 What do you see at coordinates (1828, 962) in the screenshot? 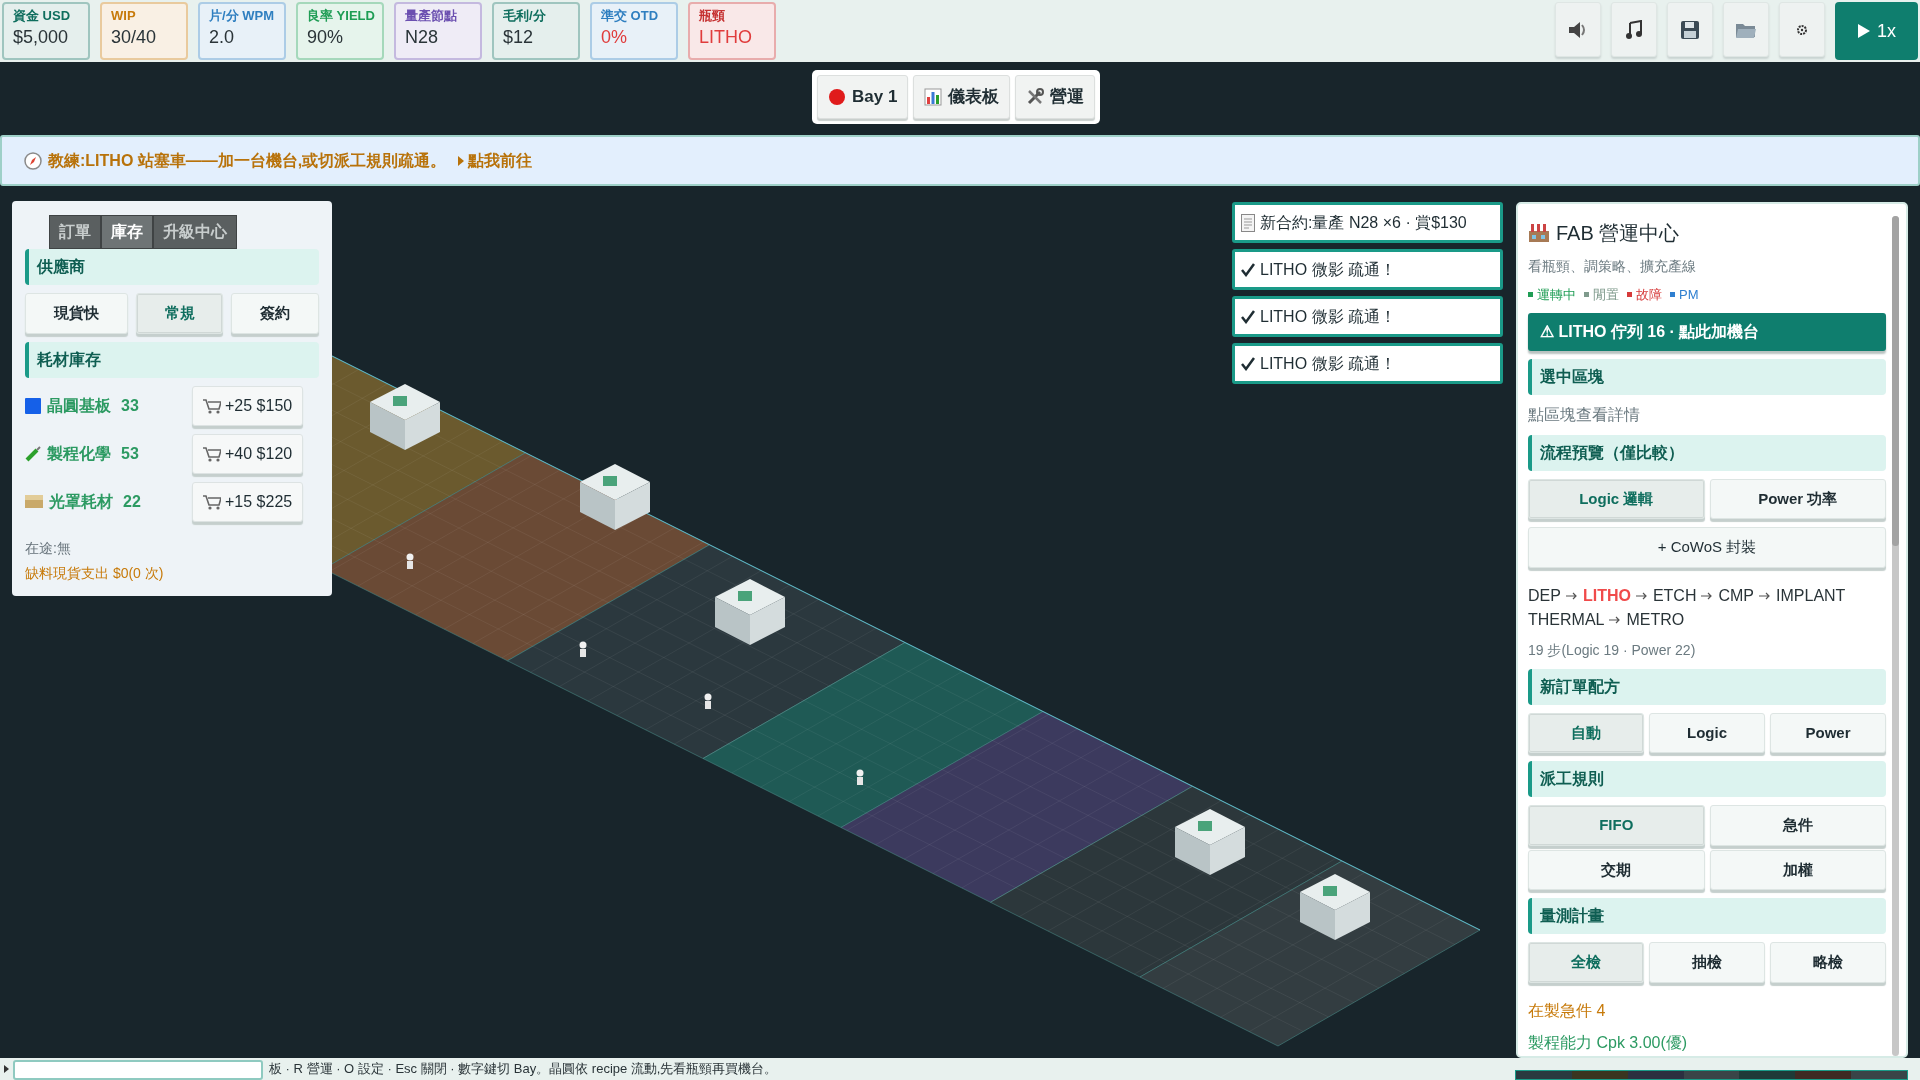
I see `option-button: 略檢` at bounding box center [1828, 962].